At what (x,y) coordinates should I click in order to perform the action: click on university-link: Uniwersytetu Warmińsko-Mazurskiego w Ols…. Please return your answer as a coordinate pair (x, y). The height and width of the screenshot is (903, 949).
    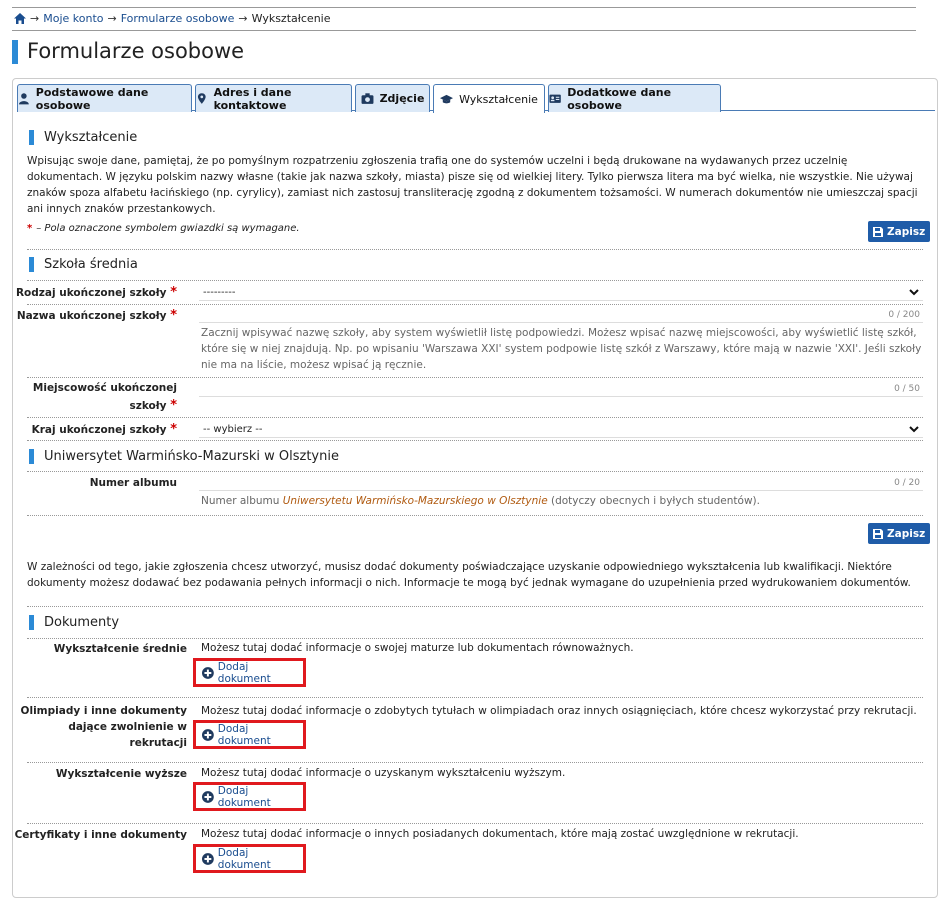
    Looking at the image, I should click on (415, 501).